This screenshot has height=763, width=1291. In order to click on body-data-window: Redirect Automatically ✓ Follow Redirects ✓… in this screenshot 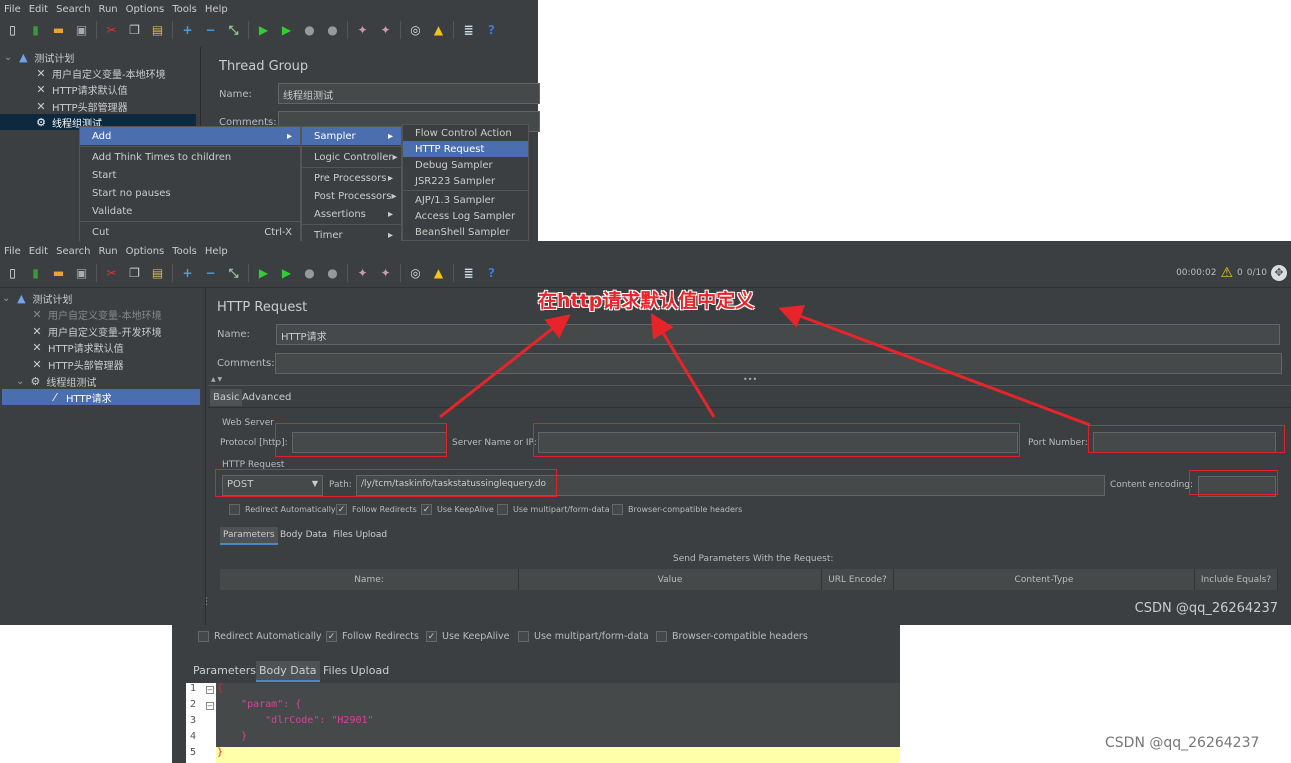, I will do `click(536, 694)`.